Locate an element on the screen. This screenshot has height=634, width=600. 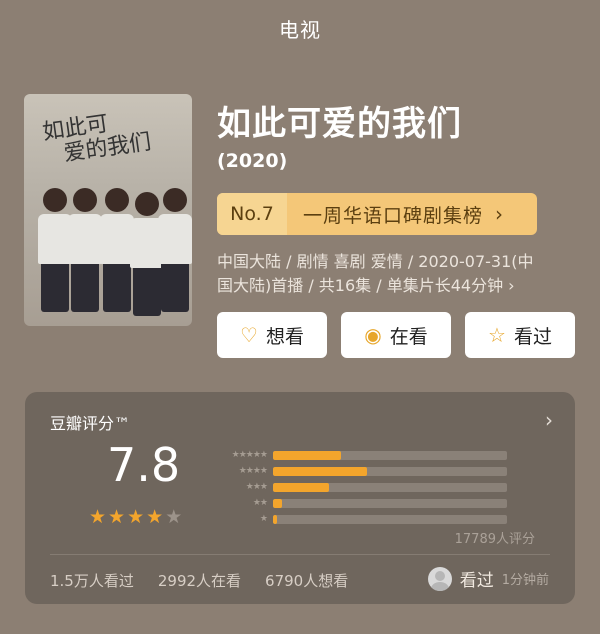
my-status: 看过 1分钟前 is located at coordinates (488, 578).